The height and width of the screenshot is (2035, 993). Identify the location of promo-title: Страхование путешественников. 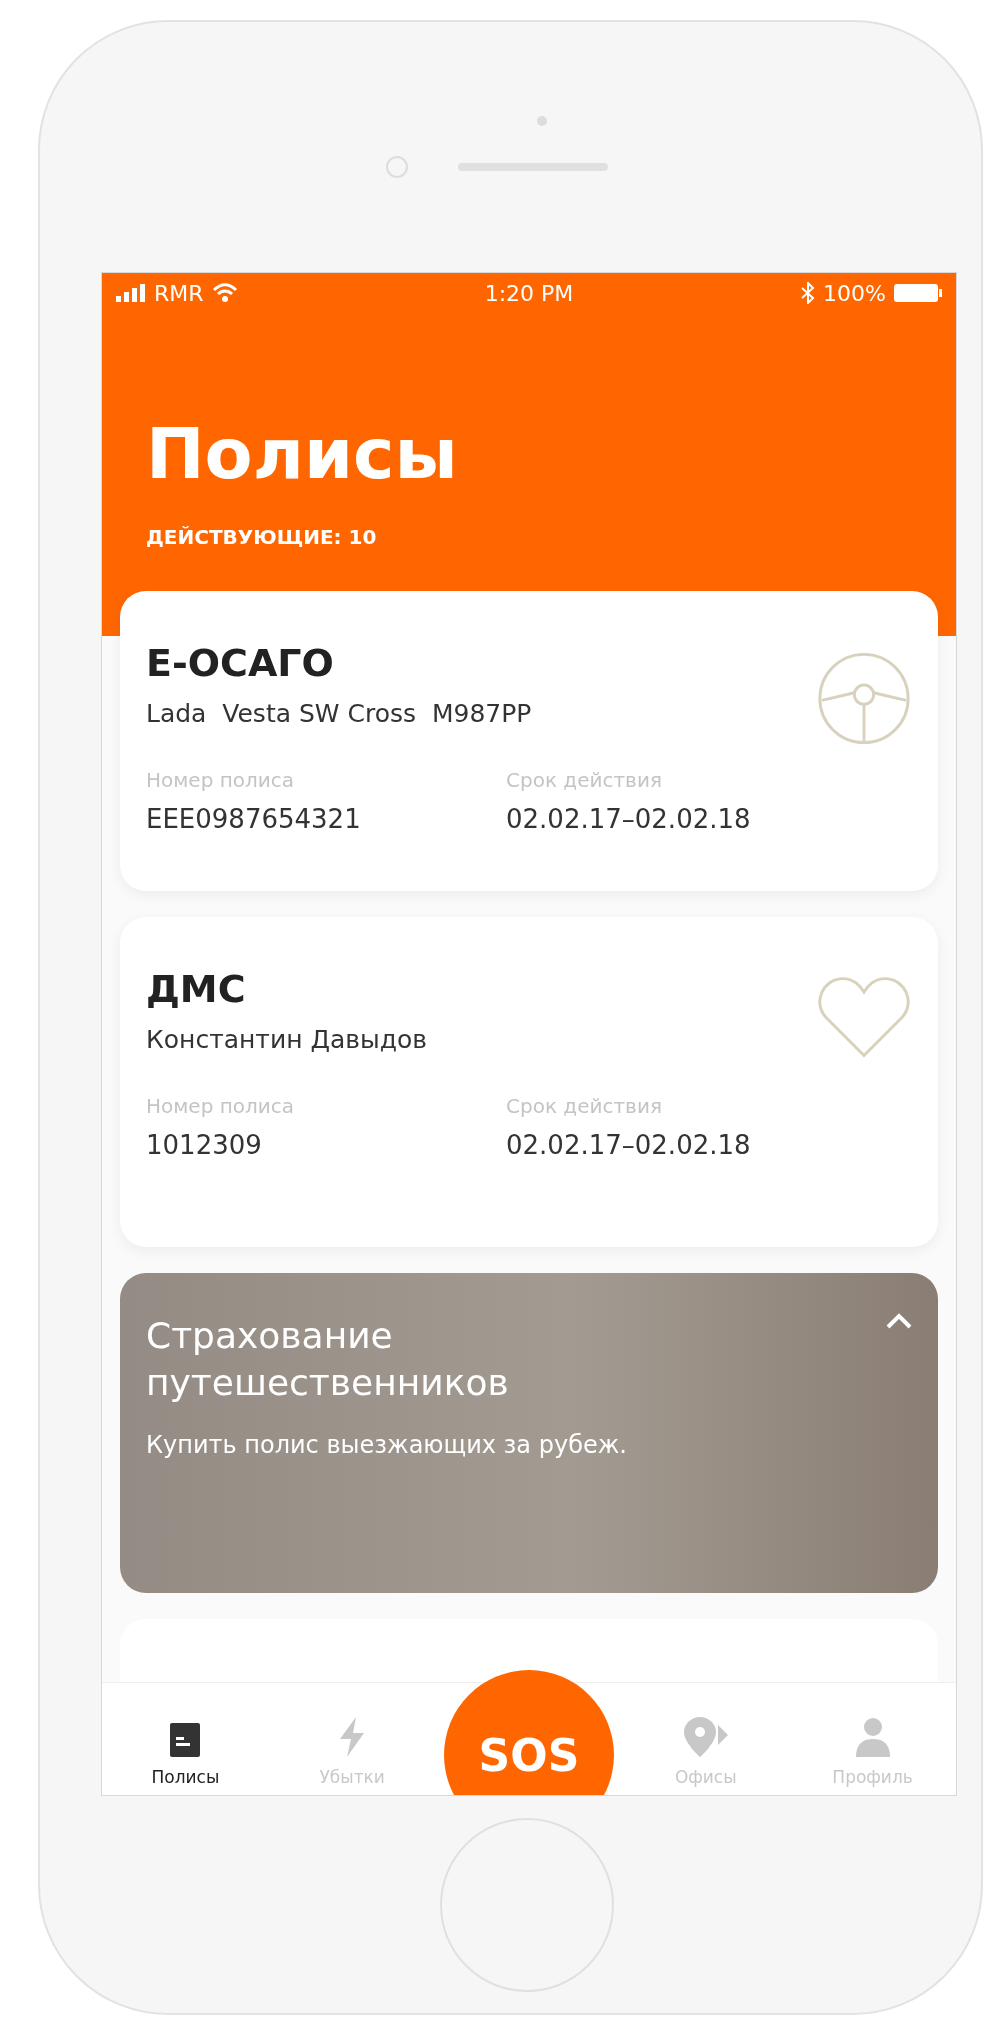
(328, 1359).